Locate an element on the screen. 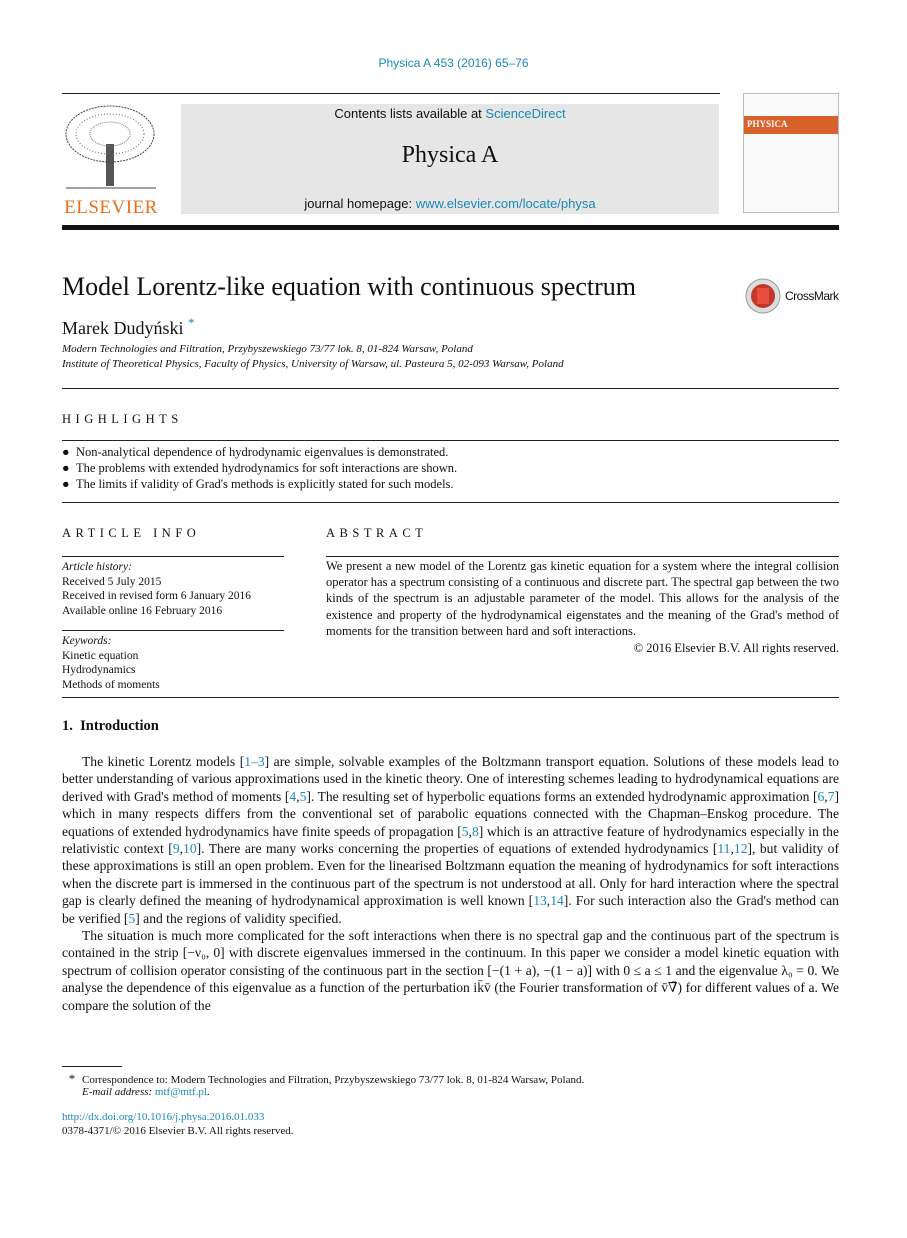  author-name: Marek Dudyński is located at coordinates (123, 328).